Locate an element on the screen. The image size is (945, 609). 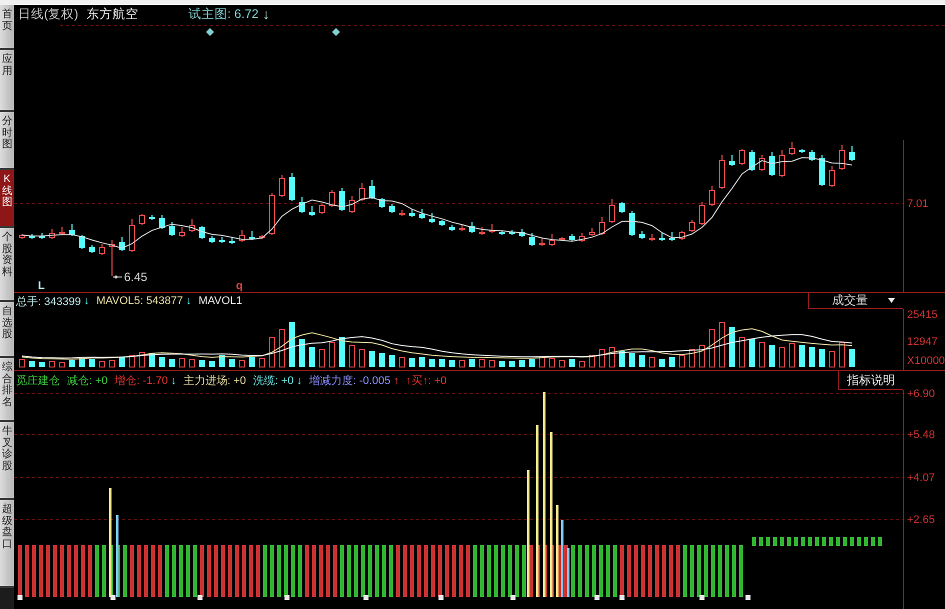
legend-text: MAVOL1 is located at coordinates (220, 301).